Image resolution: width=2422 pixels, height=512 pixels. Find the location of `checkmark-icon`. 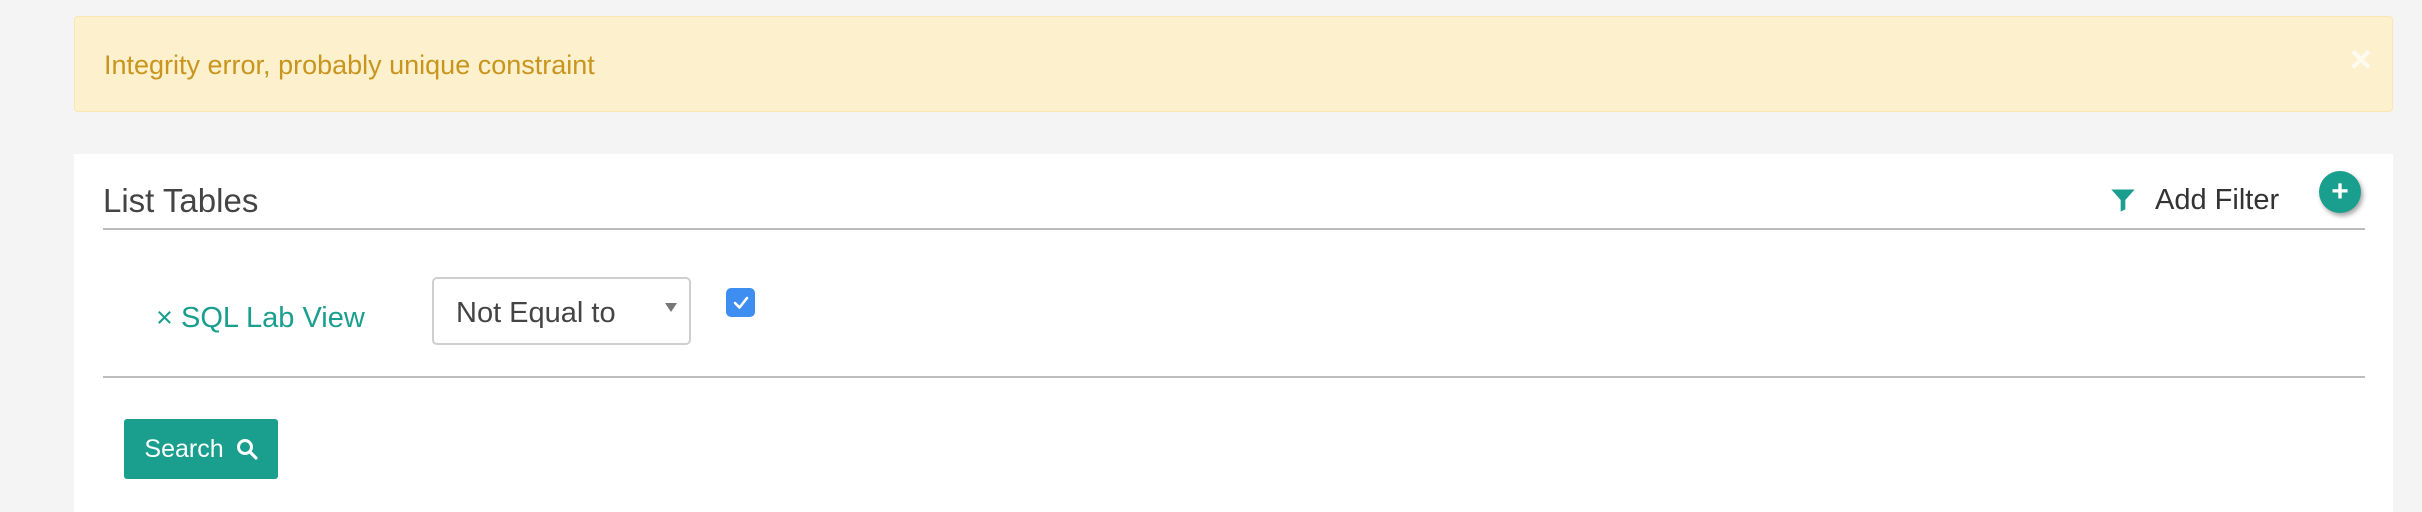

checkmark-icon is located at coordinates (740, 302).